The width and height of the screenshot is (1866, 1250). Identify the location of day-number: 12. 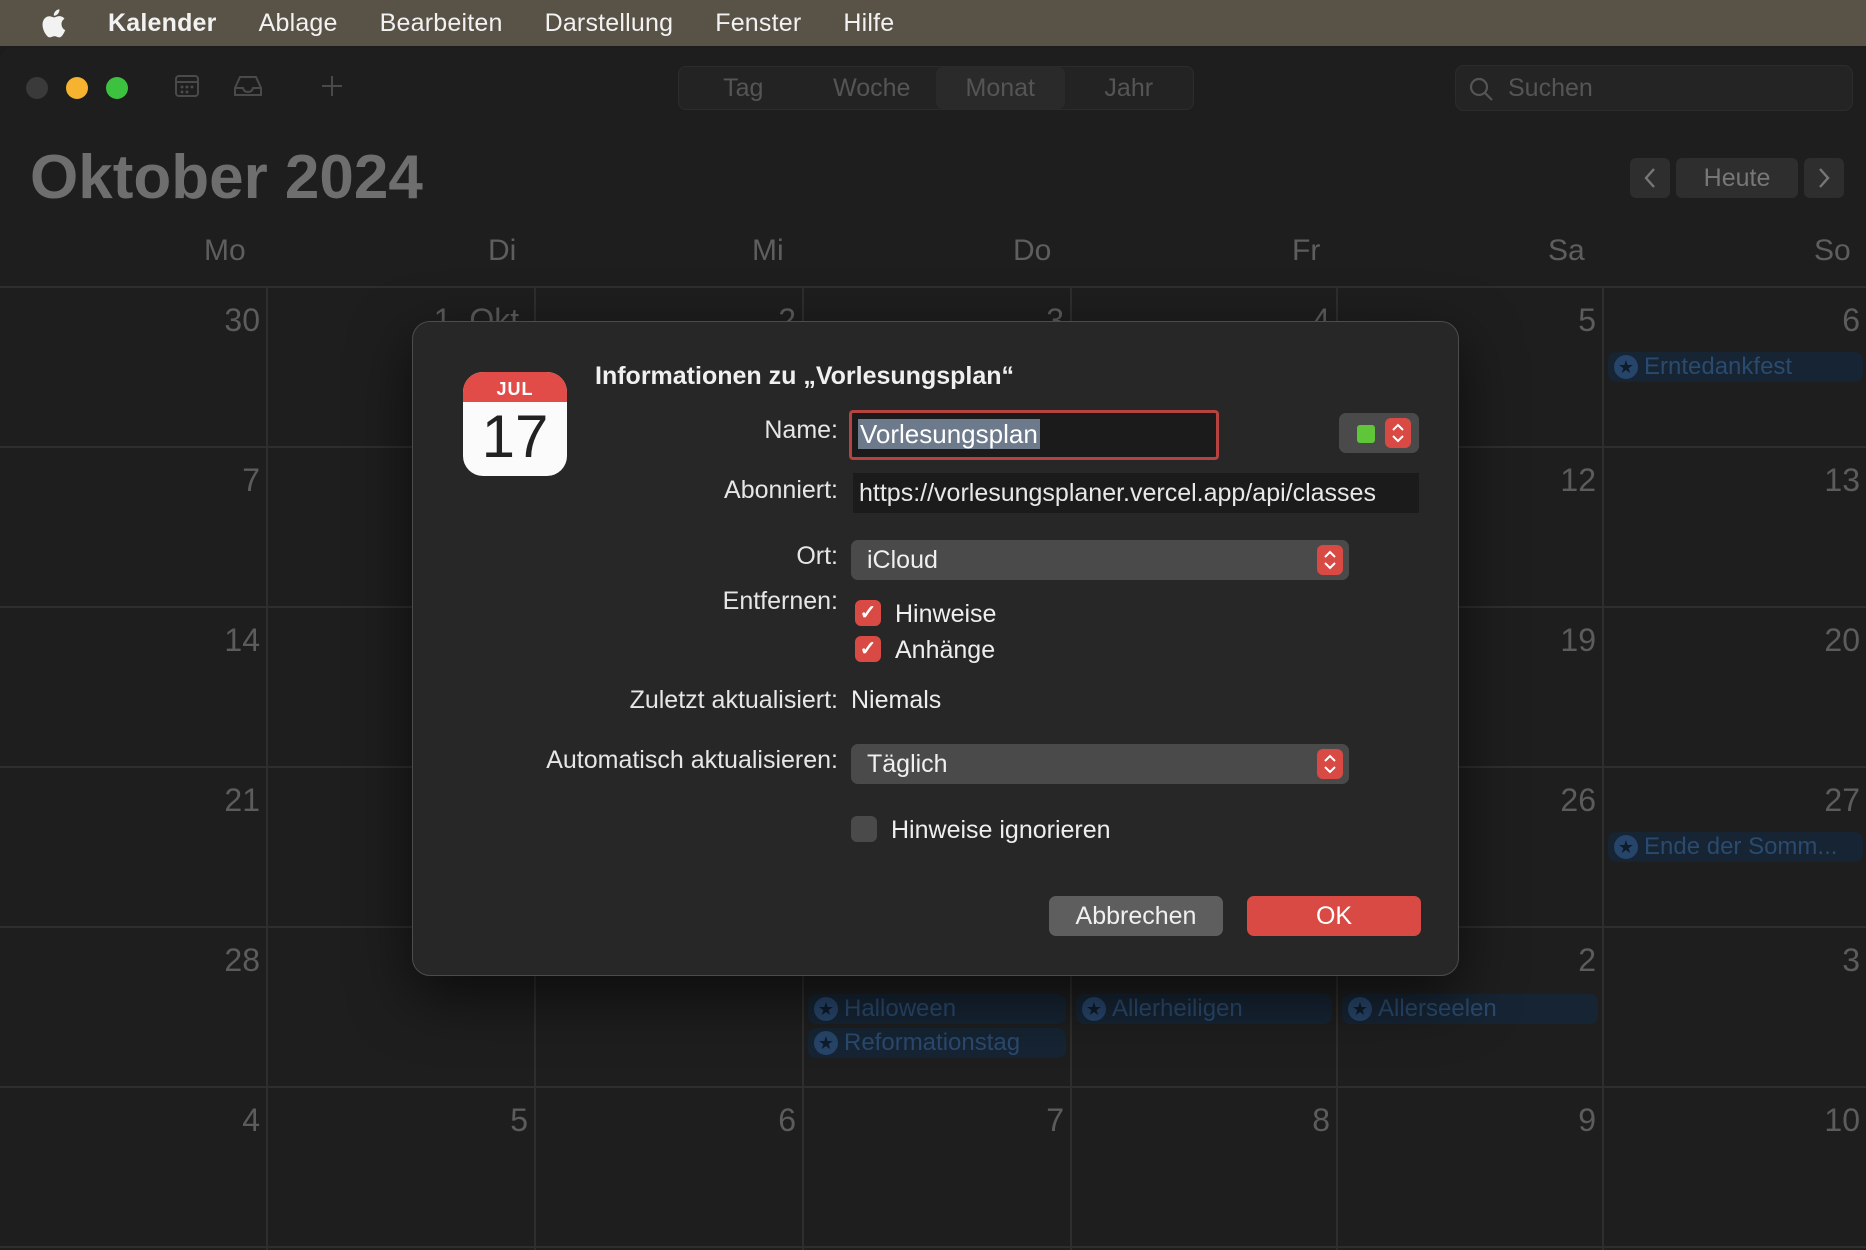
(1546, 480).